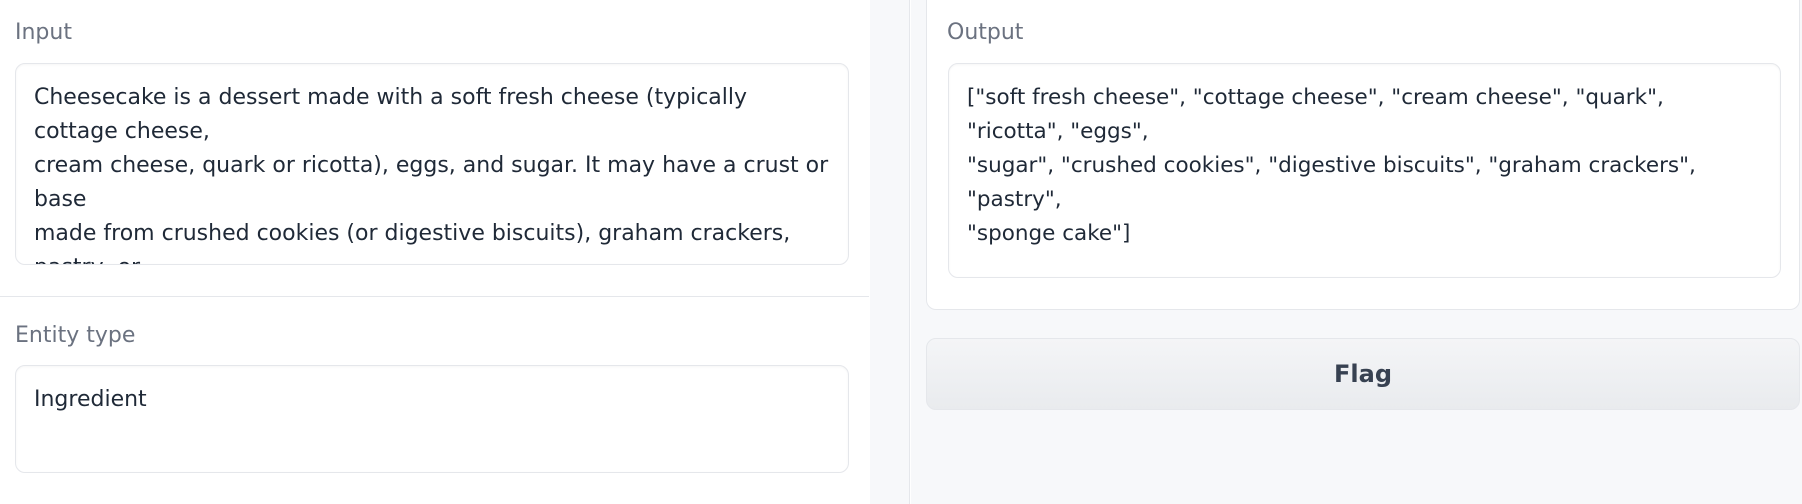 Image resolution: width=1802 pixels, height=504 pixels. What do you see at coordinates (75, 335) in the screenshot?
I see `entity-type-label: Entity type` at bounding box center [75, 335].